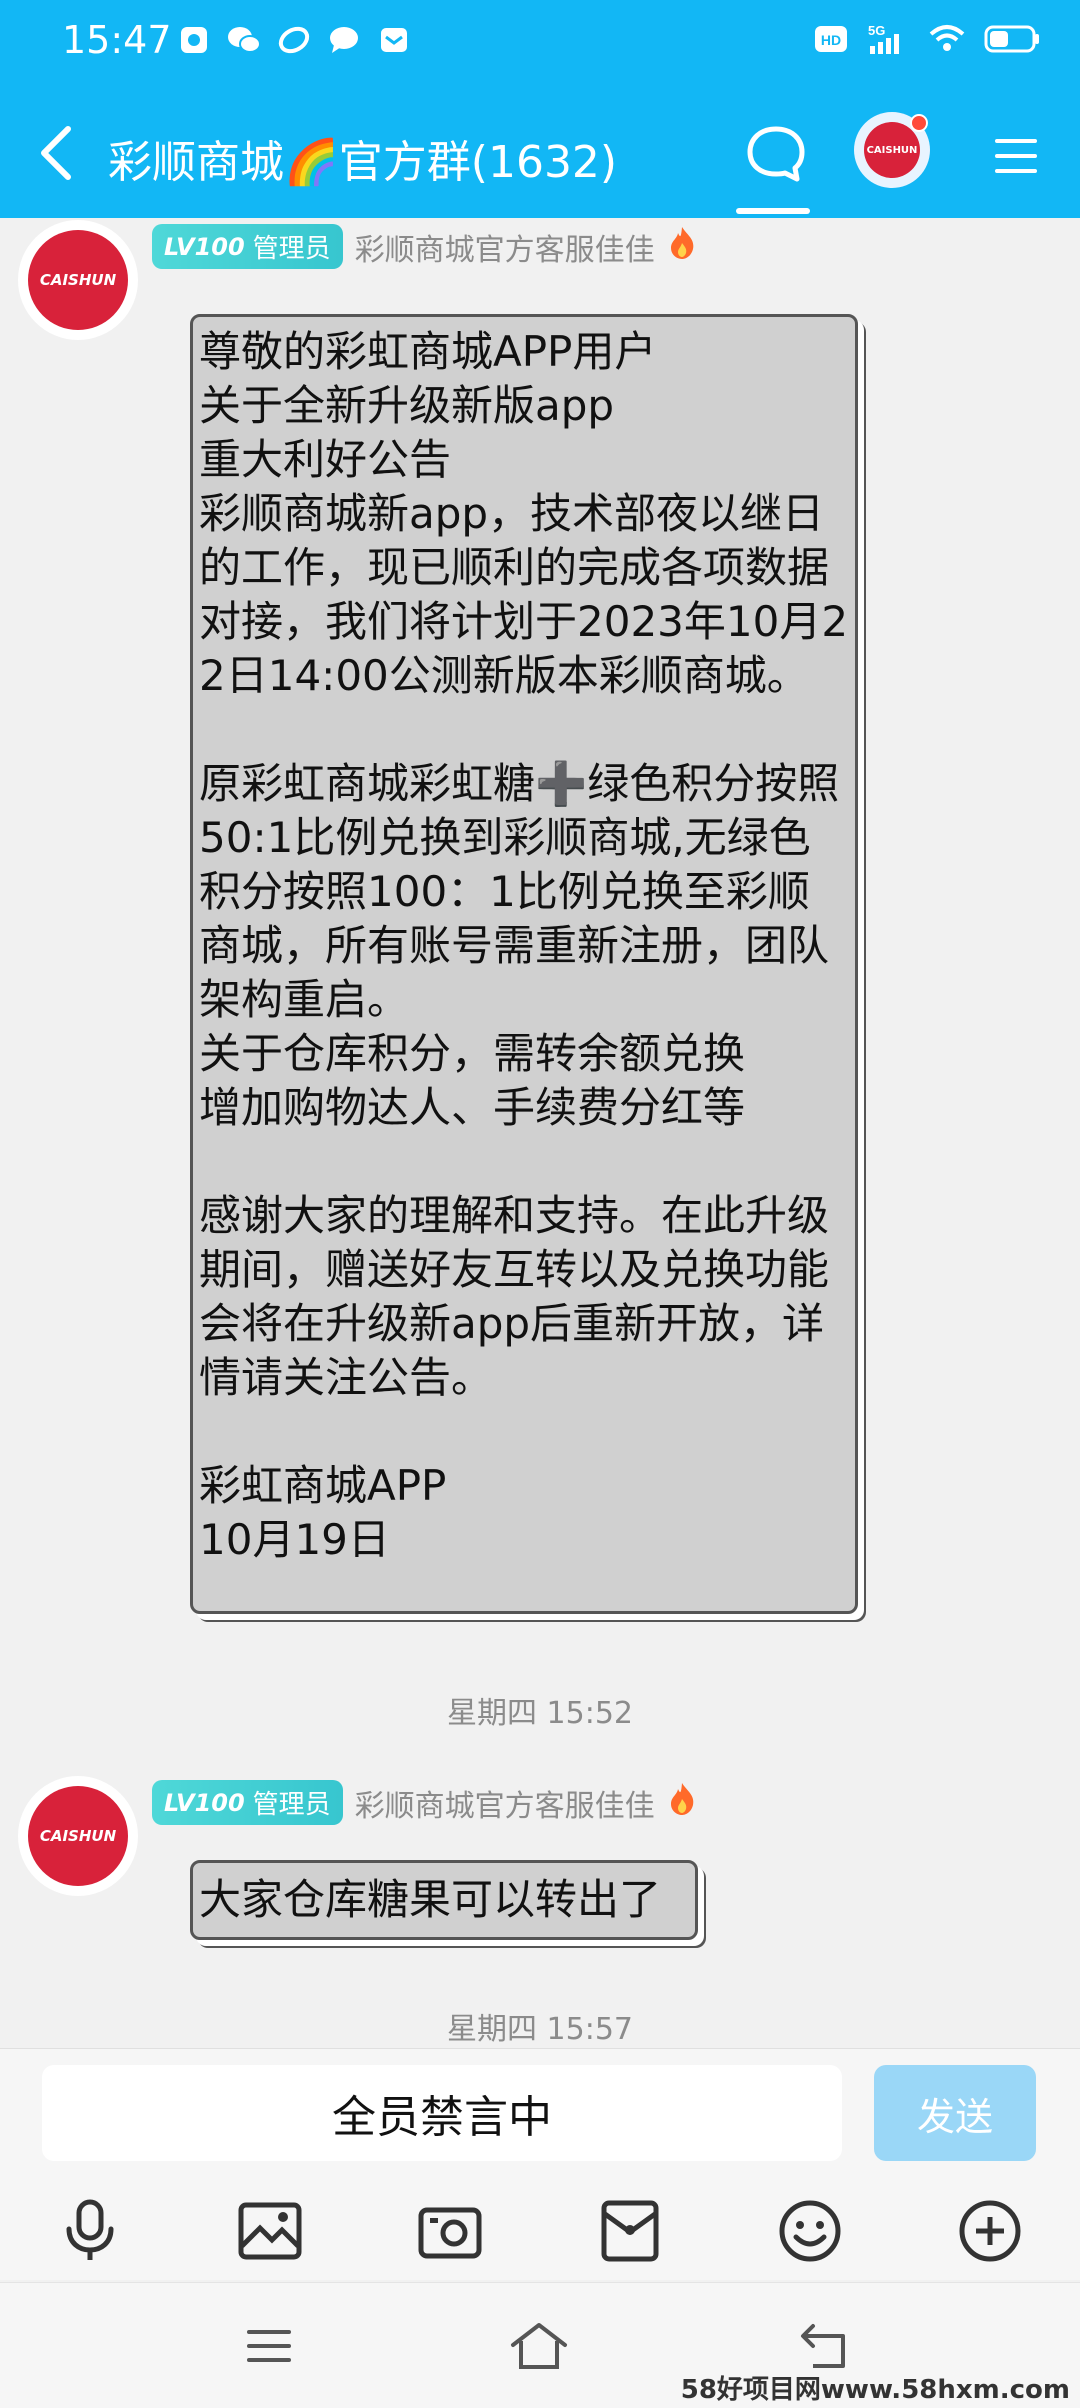 The image size is (1080, 2408). What do you see at coordinates (194, 40) in the screenshot?
I see `app-notification-icon` at bounding box center [194, 40].